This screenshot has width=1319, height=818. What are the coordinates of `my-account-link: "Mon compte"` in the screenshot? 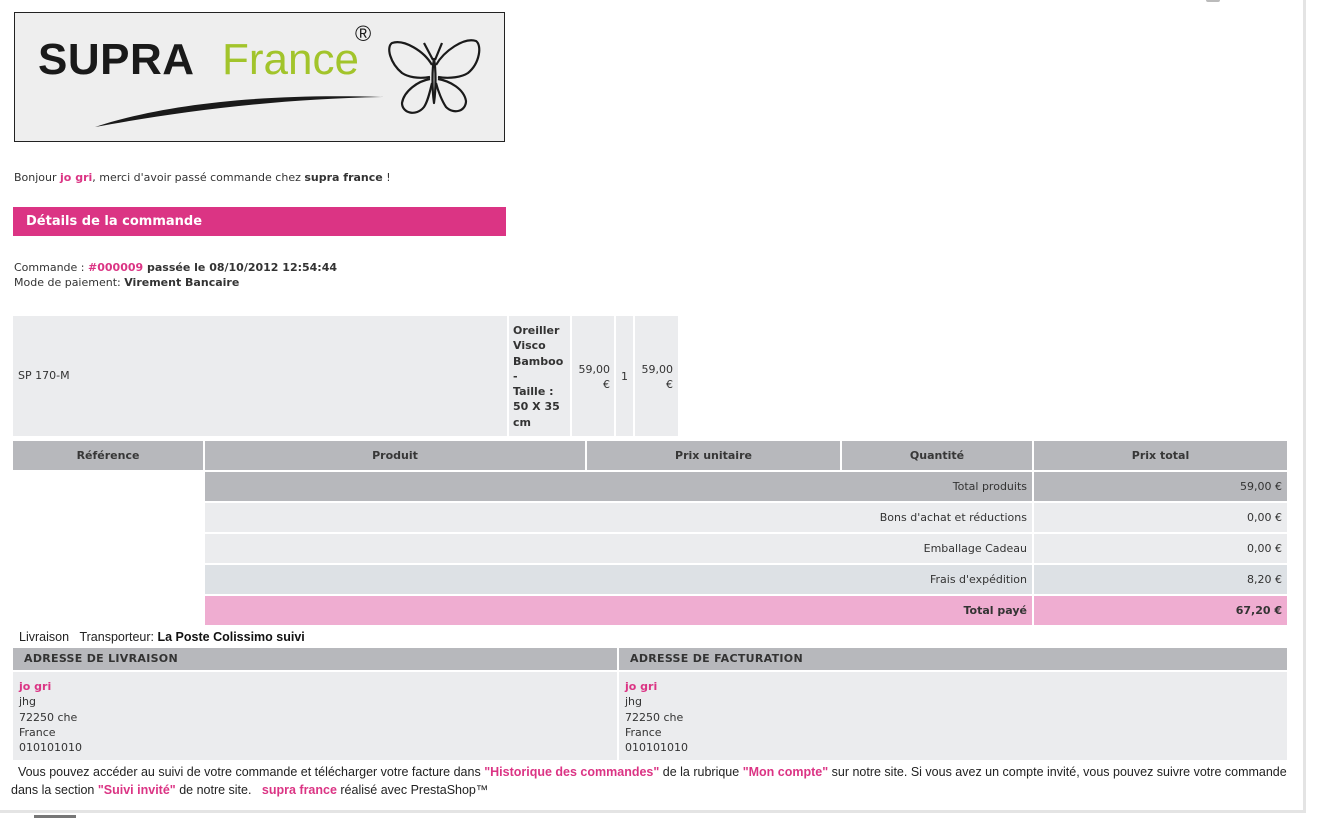 It's located at (785, 772).